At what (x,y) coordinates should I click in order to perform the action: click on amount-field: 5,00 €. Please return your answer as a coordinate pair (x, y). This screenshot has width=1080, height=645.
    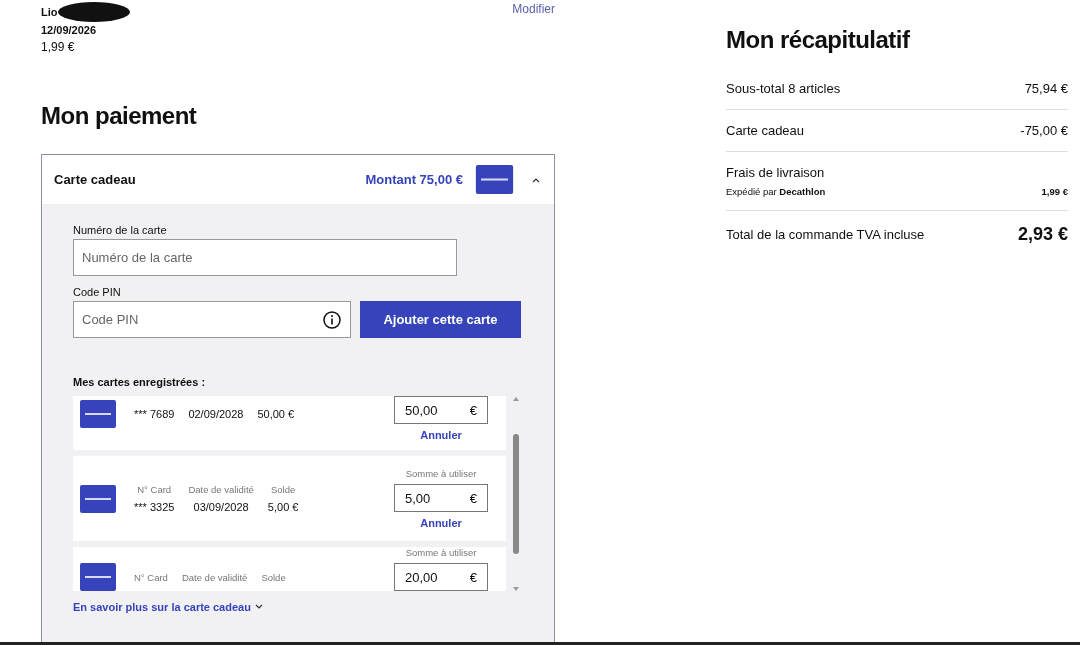
    Looking at the image, I should click on (441, 498).